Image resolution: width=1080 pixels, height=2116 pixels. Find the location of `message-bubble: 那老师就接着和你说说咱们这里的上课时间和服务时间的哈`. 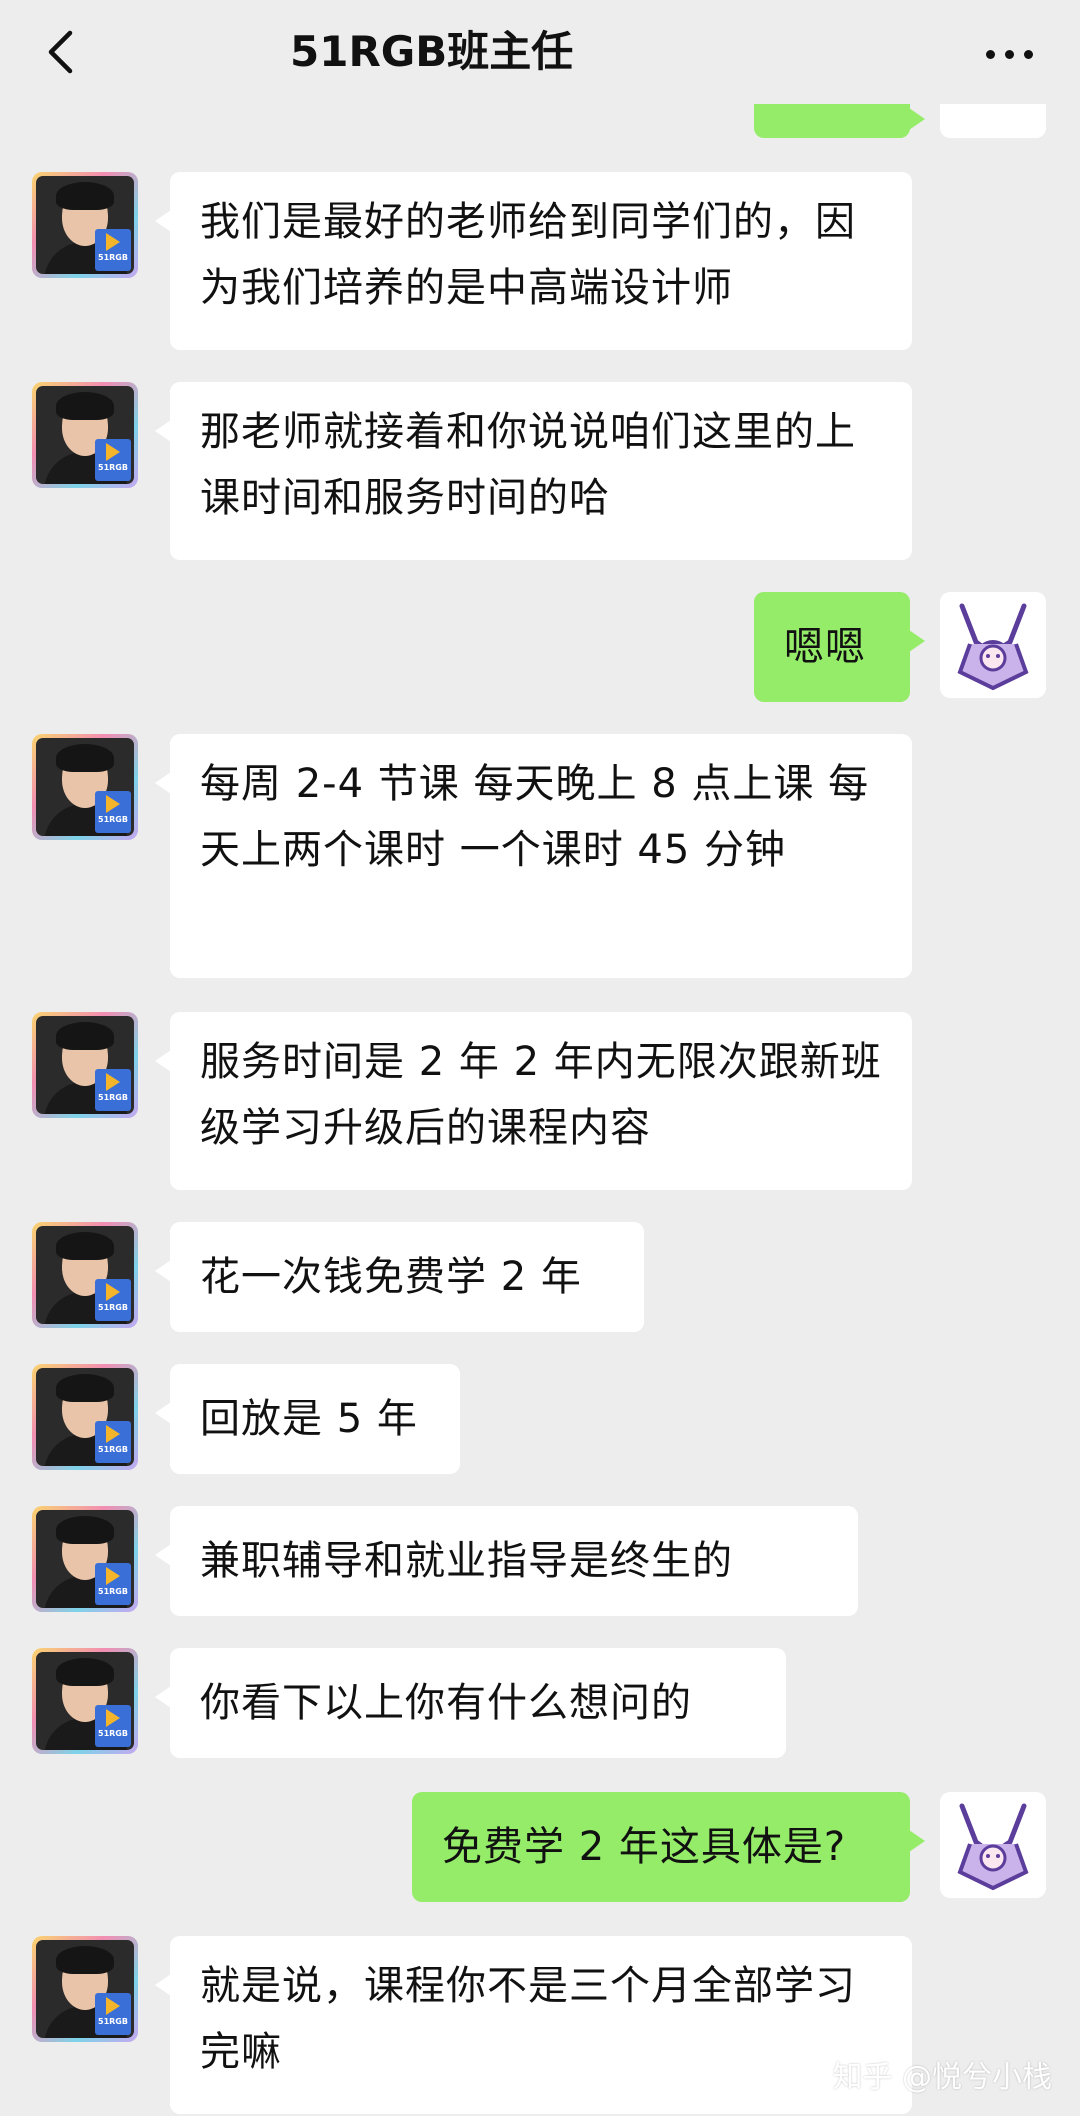

message-bubble: 那老师就接着和你说说咱们这里的上课时间和服务时间的哈 is located at coordinates (533, 471).